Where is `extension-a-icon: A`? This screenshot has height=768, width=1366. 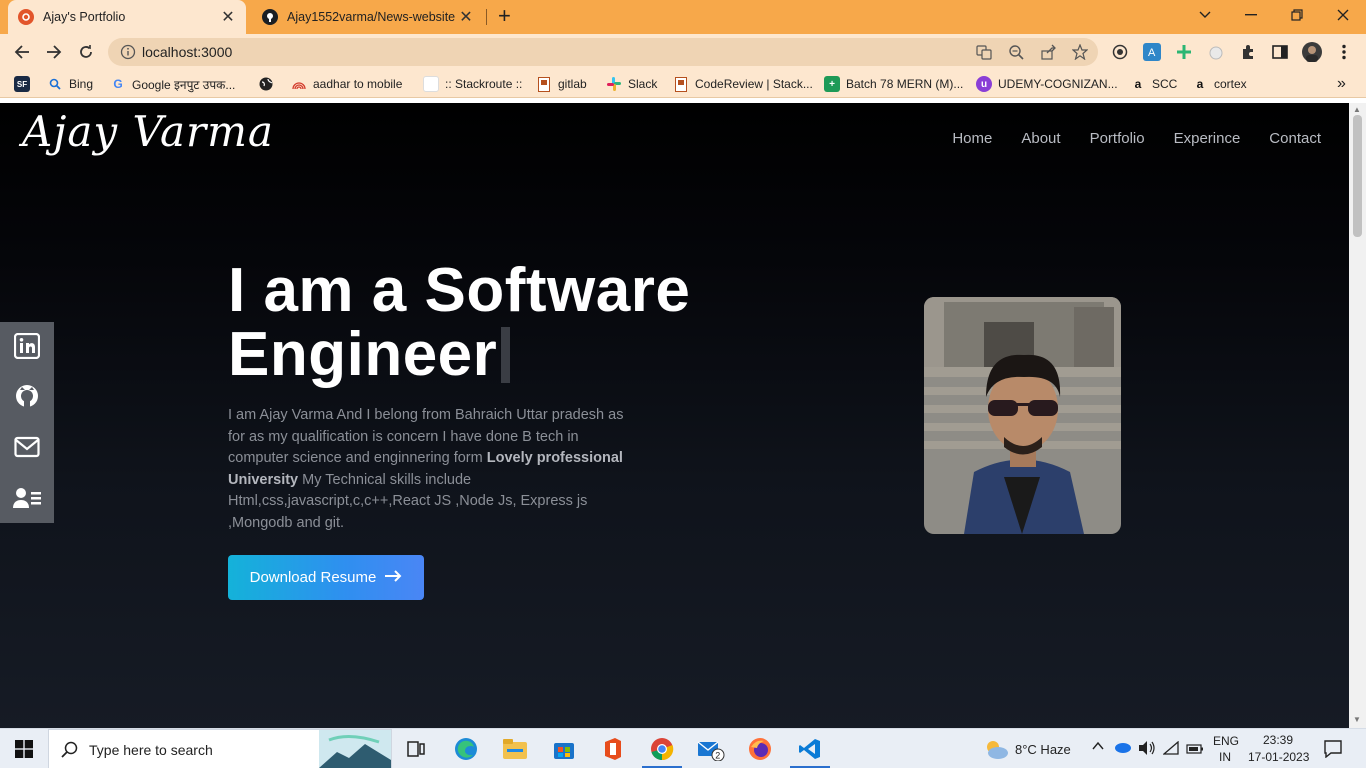
extension-a-icon: A is located at coordinates (1152, 52).